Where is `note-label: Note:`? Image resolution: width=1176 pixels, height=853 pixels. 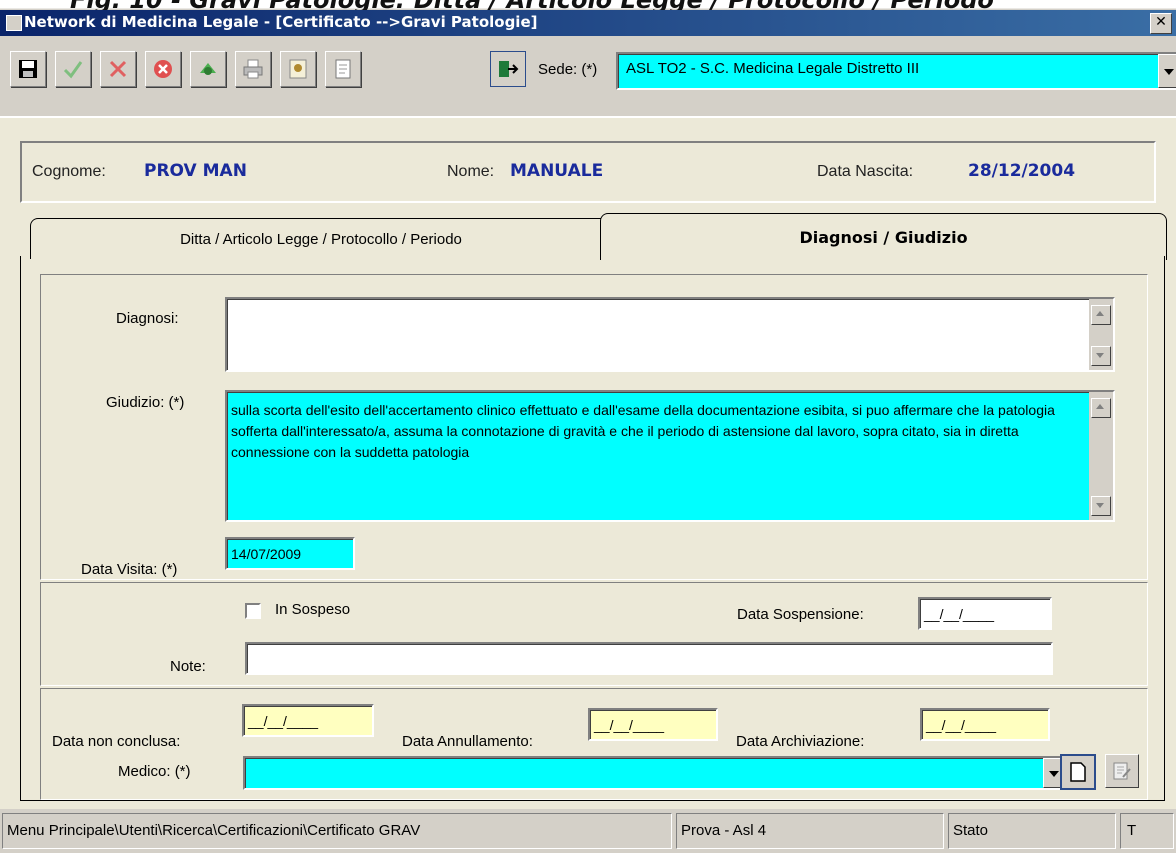 note-label: Note: is located at coordinates (188, 666).